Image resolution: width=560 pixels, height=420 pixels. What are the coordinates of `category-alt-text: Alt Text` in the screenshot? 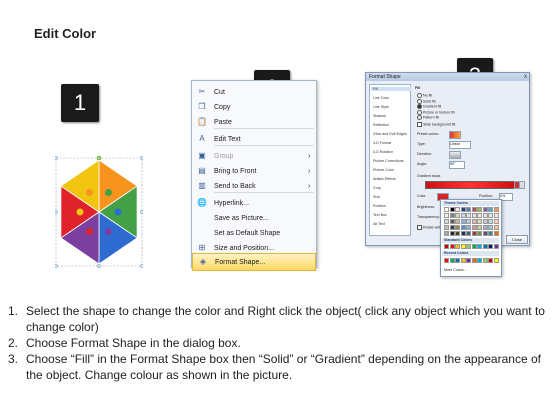 It's located at (379, 224).